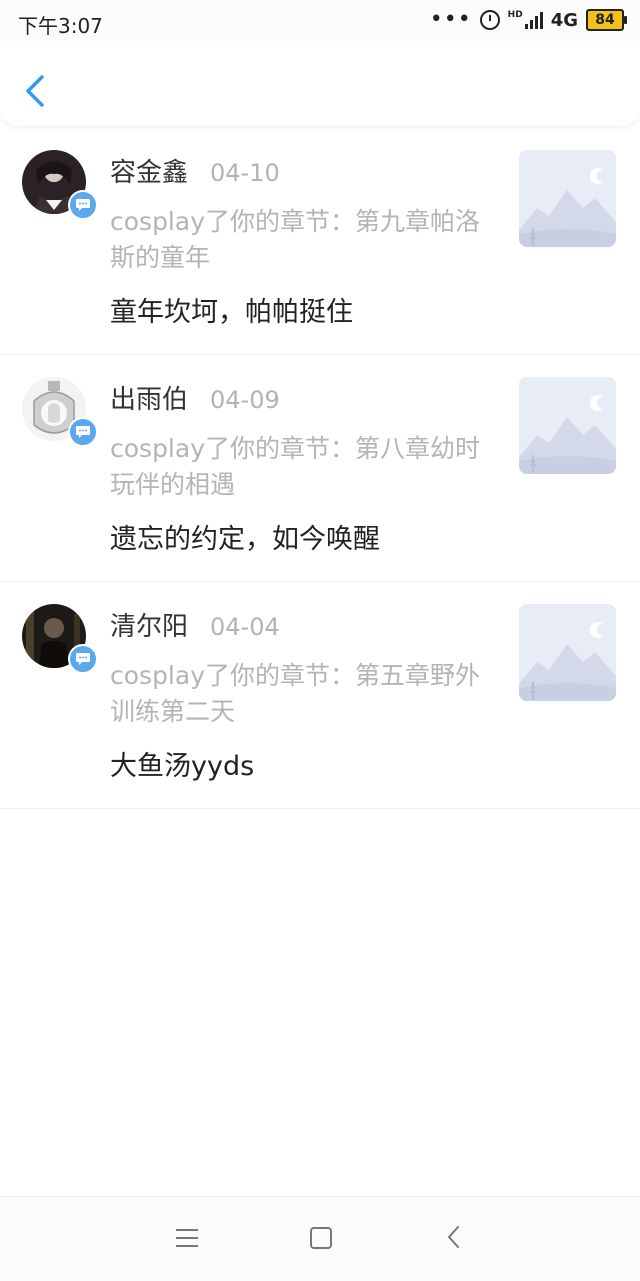 Image resolution: width=640 pixels, height=1281 pixels. Describe the element at coordinates (295, 466) in the screenshot. I see `description: cosplay了你的章节：第八章幼时玩伴的相遇` at that location.